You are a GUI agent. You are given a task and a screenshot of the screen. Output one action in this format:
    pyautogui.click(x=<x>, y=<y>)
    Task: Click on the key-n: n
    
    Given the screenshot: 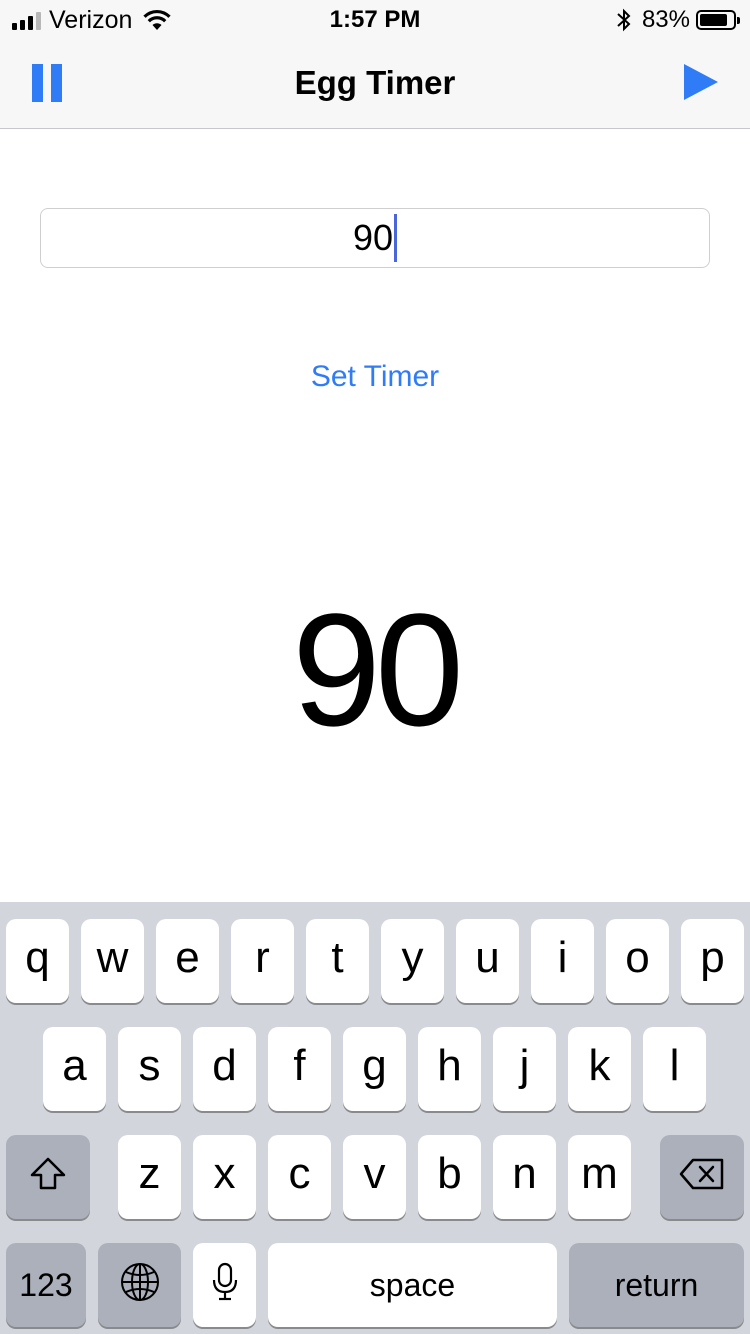 What is the action you would take?
    pyautogui.click(x=524, y=1177)
    